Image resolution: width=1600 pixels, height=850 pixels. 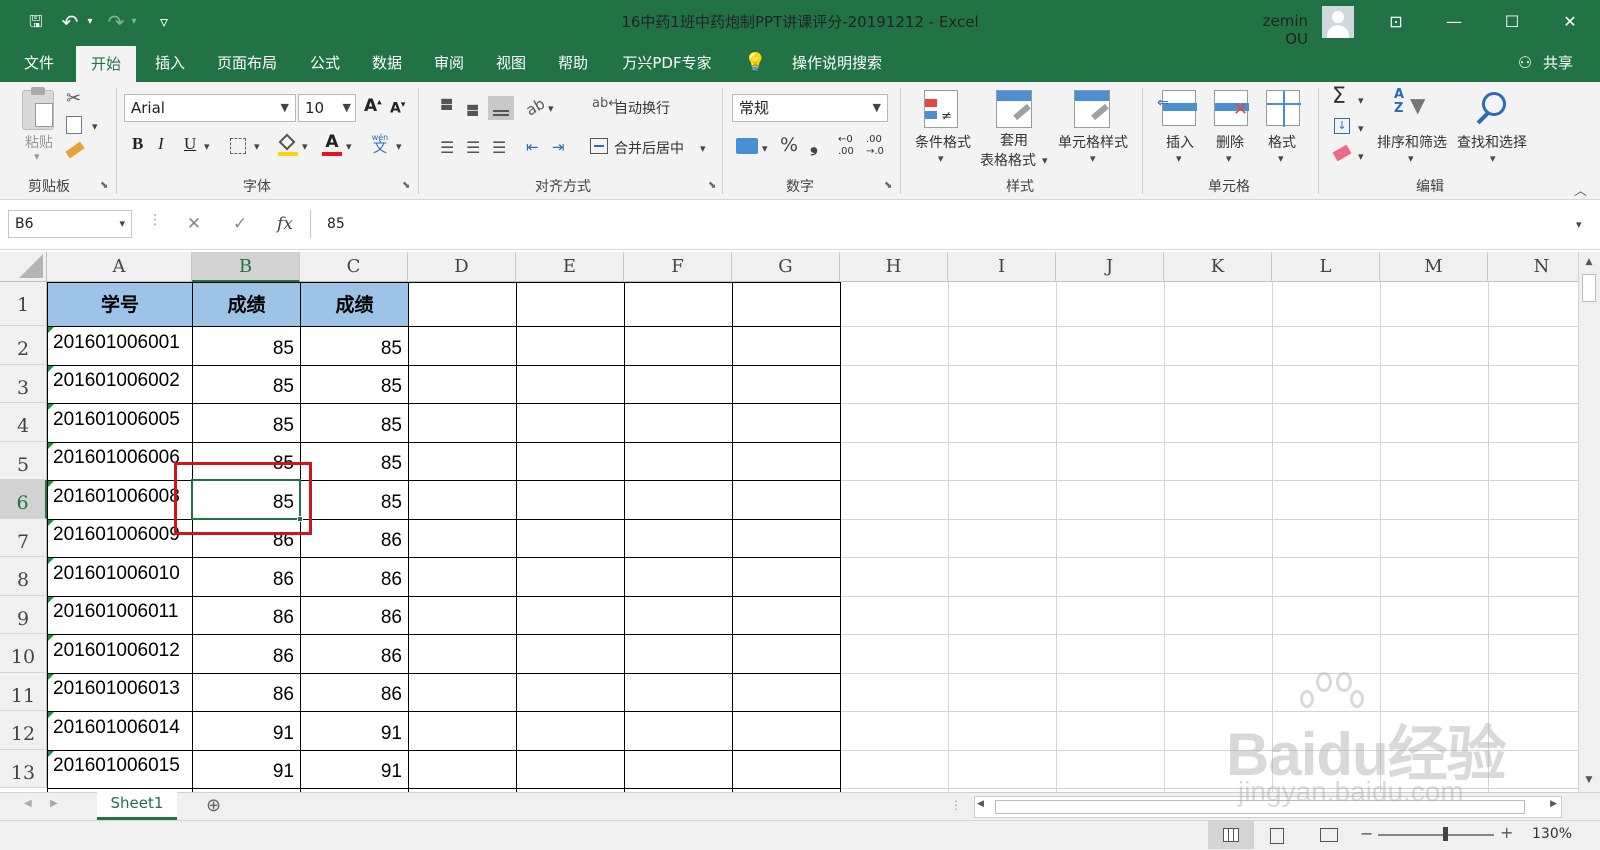 What do you see at coordinates (354, 267) in the screenshot?
I see `column-header-c: C` at bounding box center [354, 267].